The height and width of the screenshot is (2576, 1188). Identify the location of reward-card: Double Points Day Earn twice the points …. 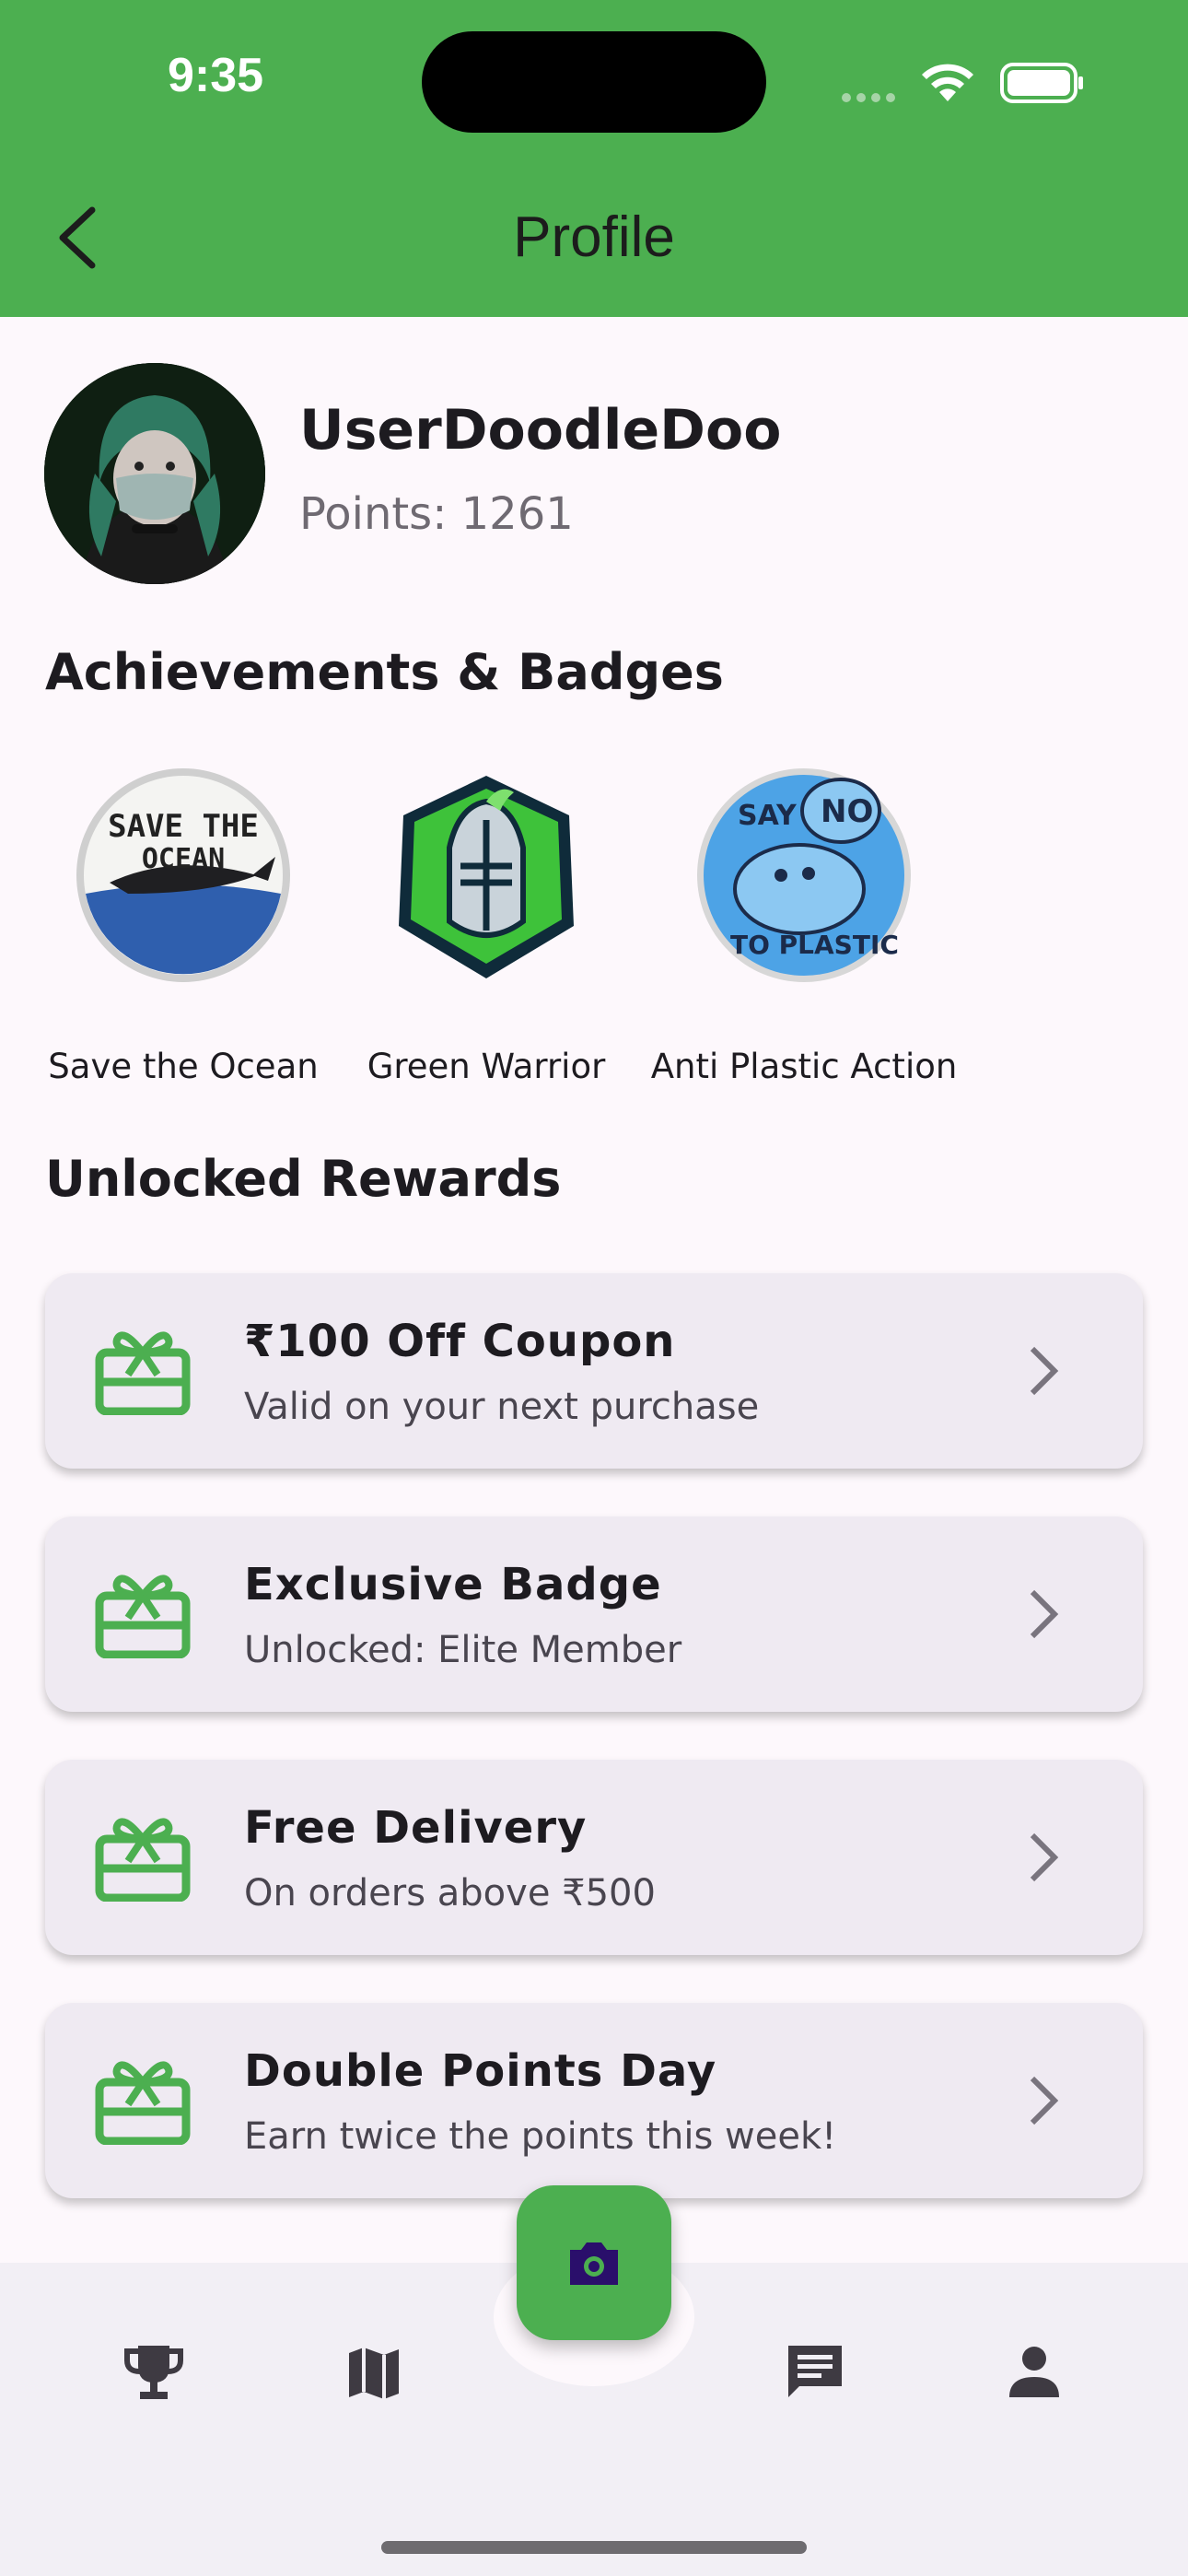
(594, 2100).